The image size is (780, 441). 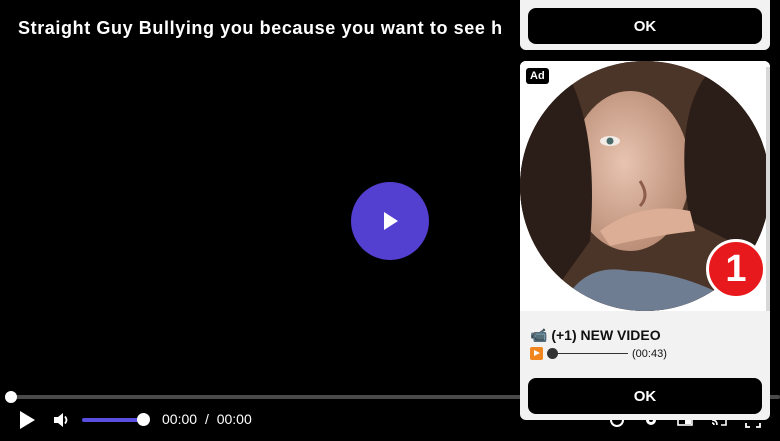 I want to click on big-play-button, so click(x=390, y=221).